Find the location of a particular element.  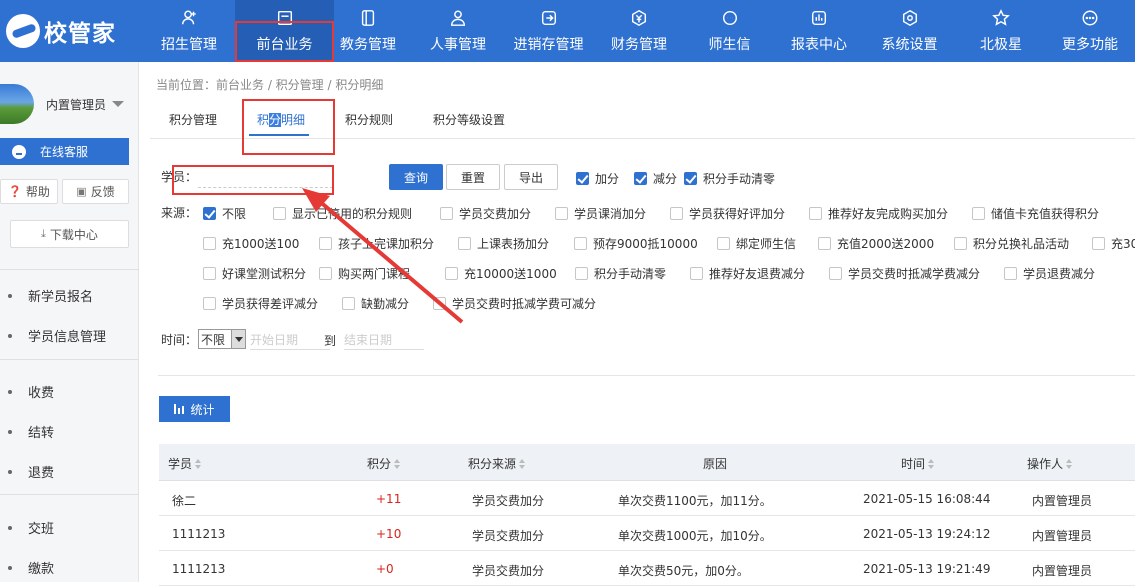

nav-polaris: 北极星 is located at coordinates (1001, 31).